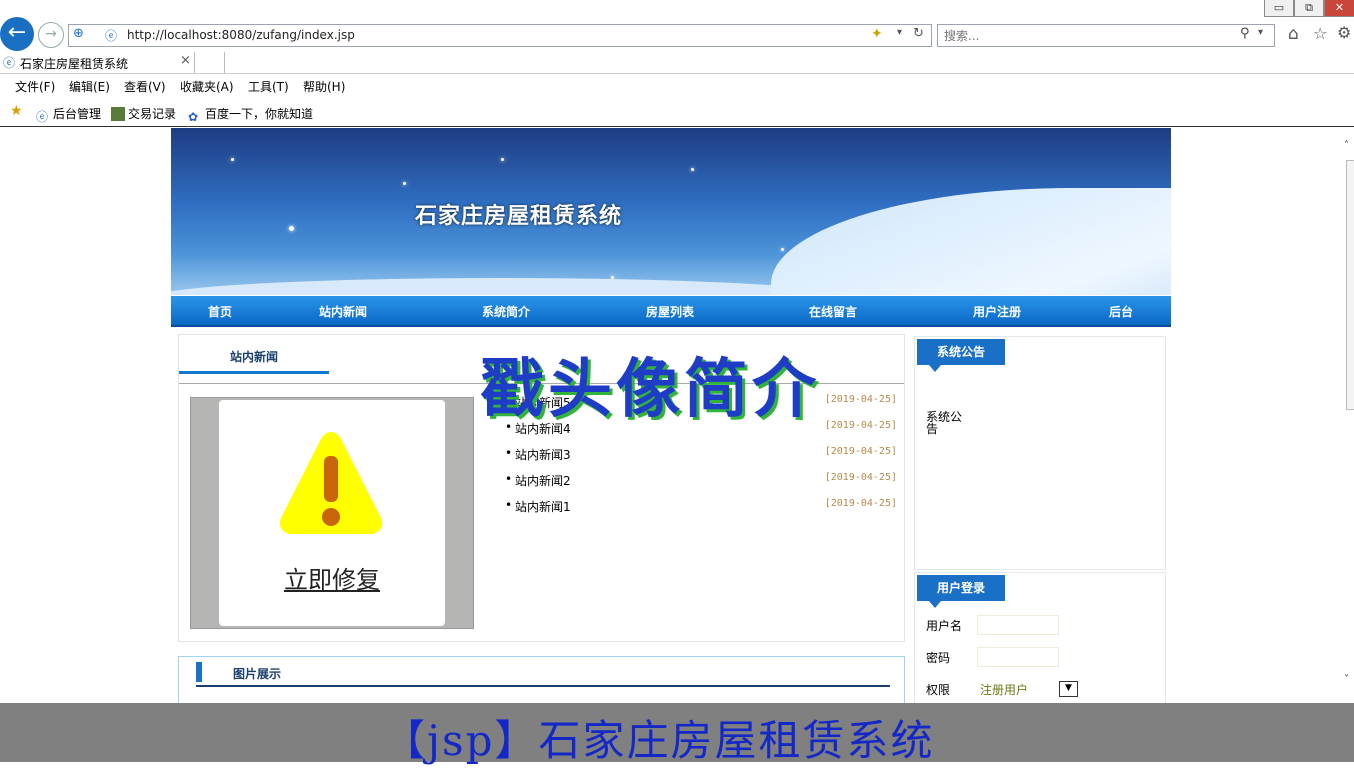 Image resolution: width=1354 pixels, height=768 pixels. What do you see at coordinates (899, 32) in the screenshot?
I see `dropdown-arrow-icon: ▾` at bounding box center [899, 32].